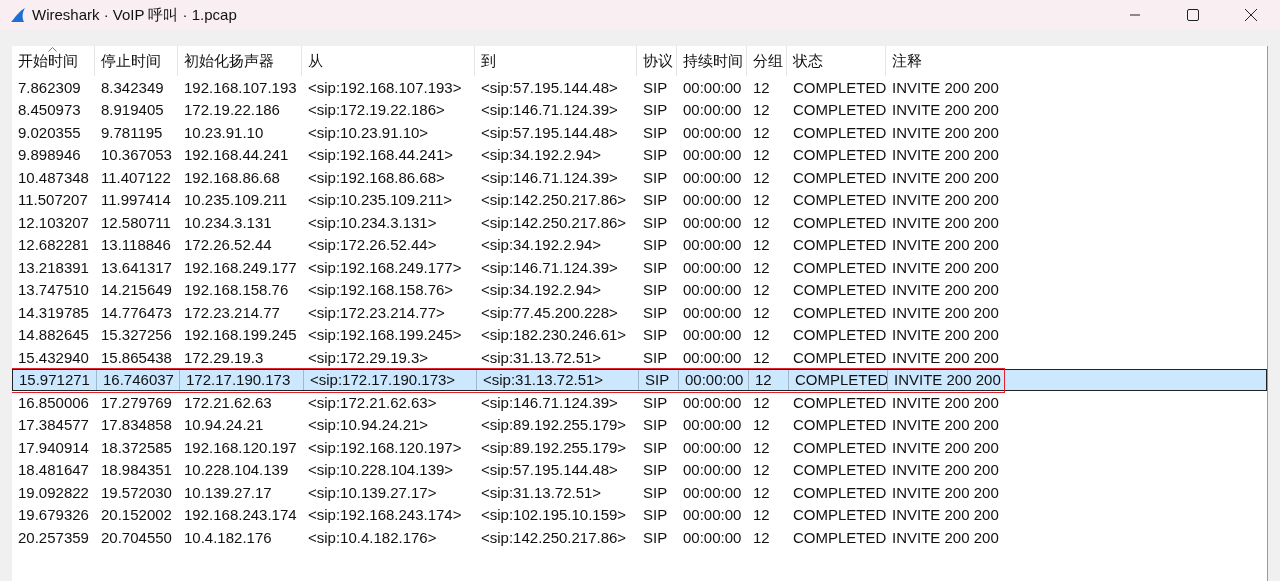  Describe the element at coordinates (53, 267) in the screenshot. I see `table-cell-text: 13.218391` at that location.